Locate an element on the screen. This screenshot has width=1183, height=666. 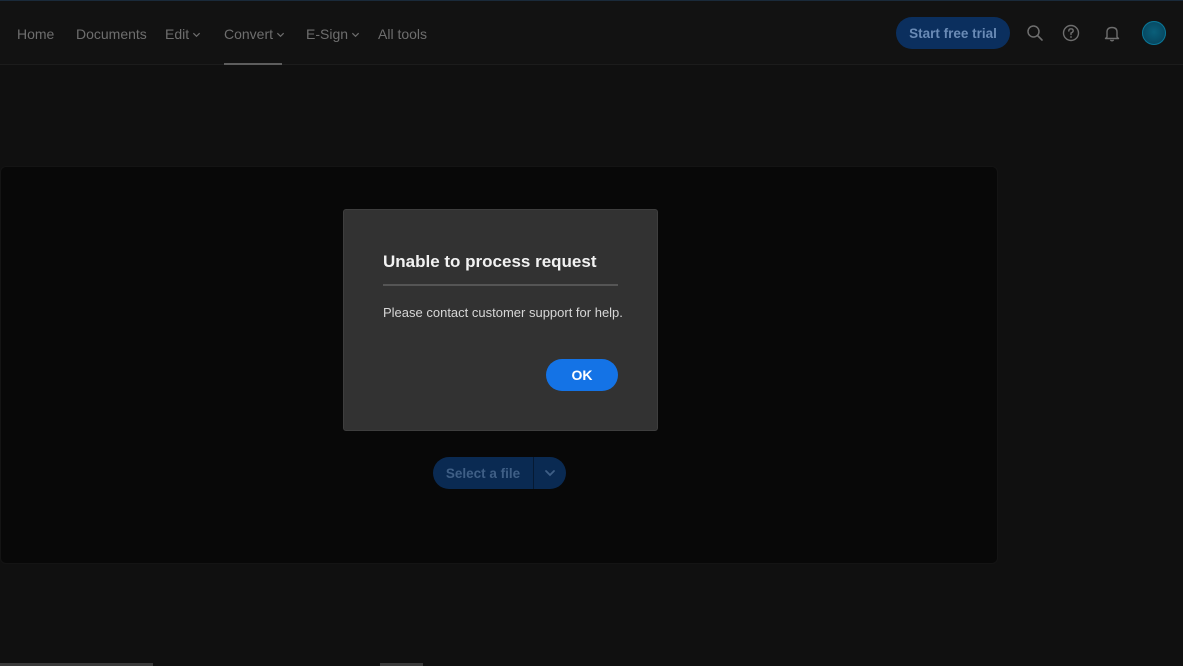
dialog-title: Unable to process request is located at coordinates (490, 261).